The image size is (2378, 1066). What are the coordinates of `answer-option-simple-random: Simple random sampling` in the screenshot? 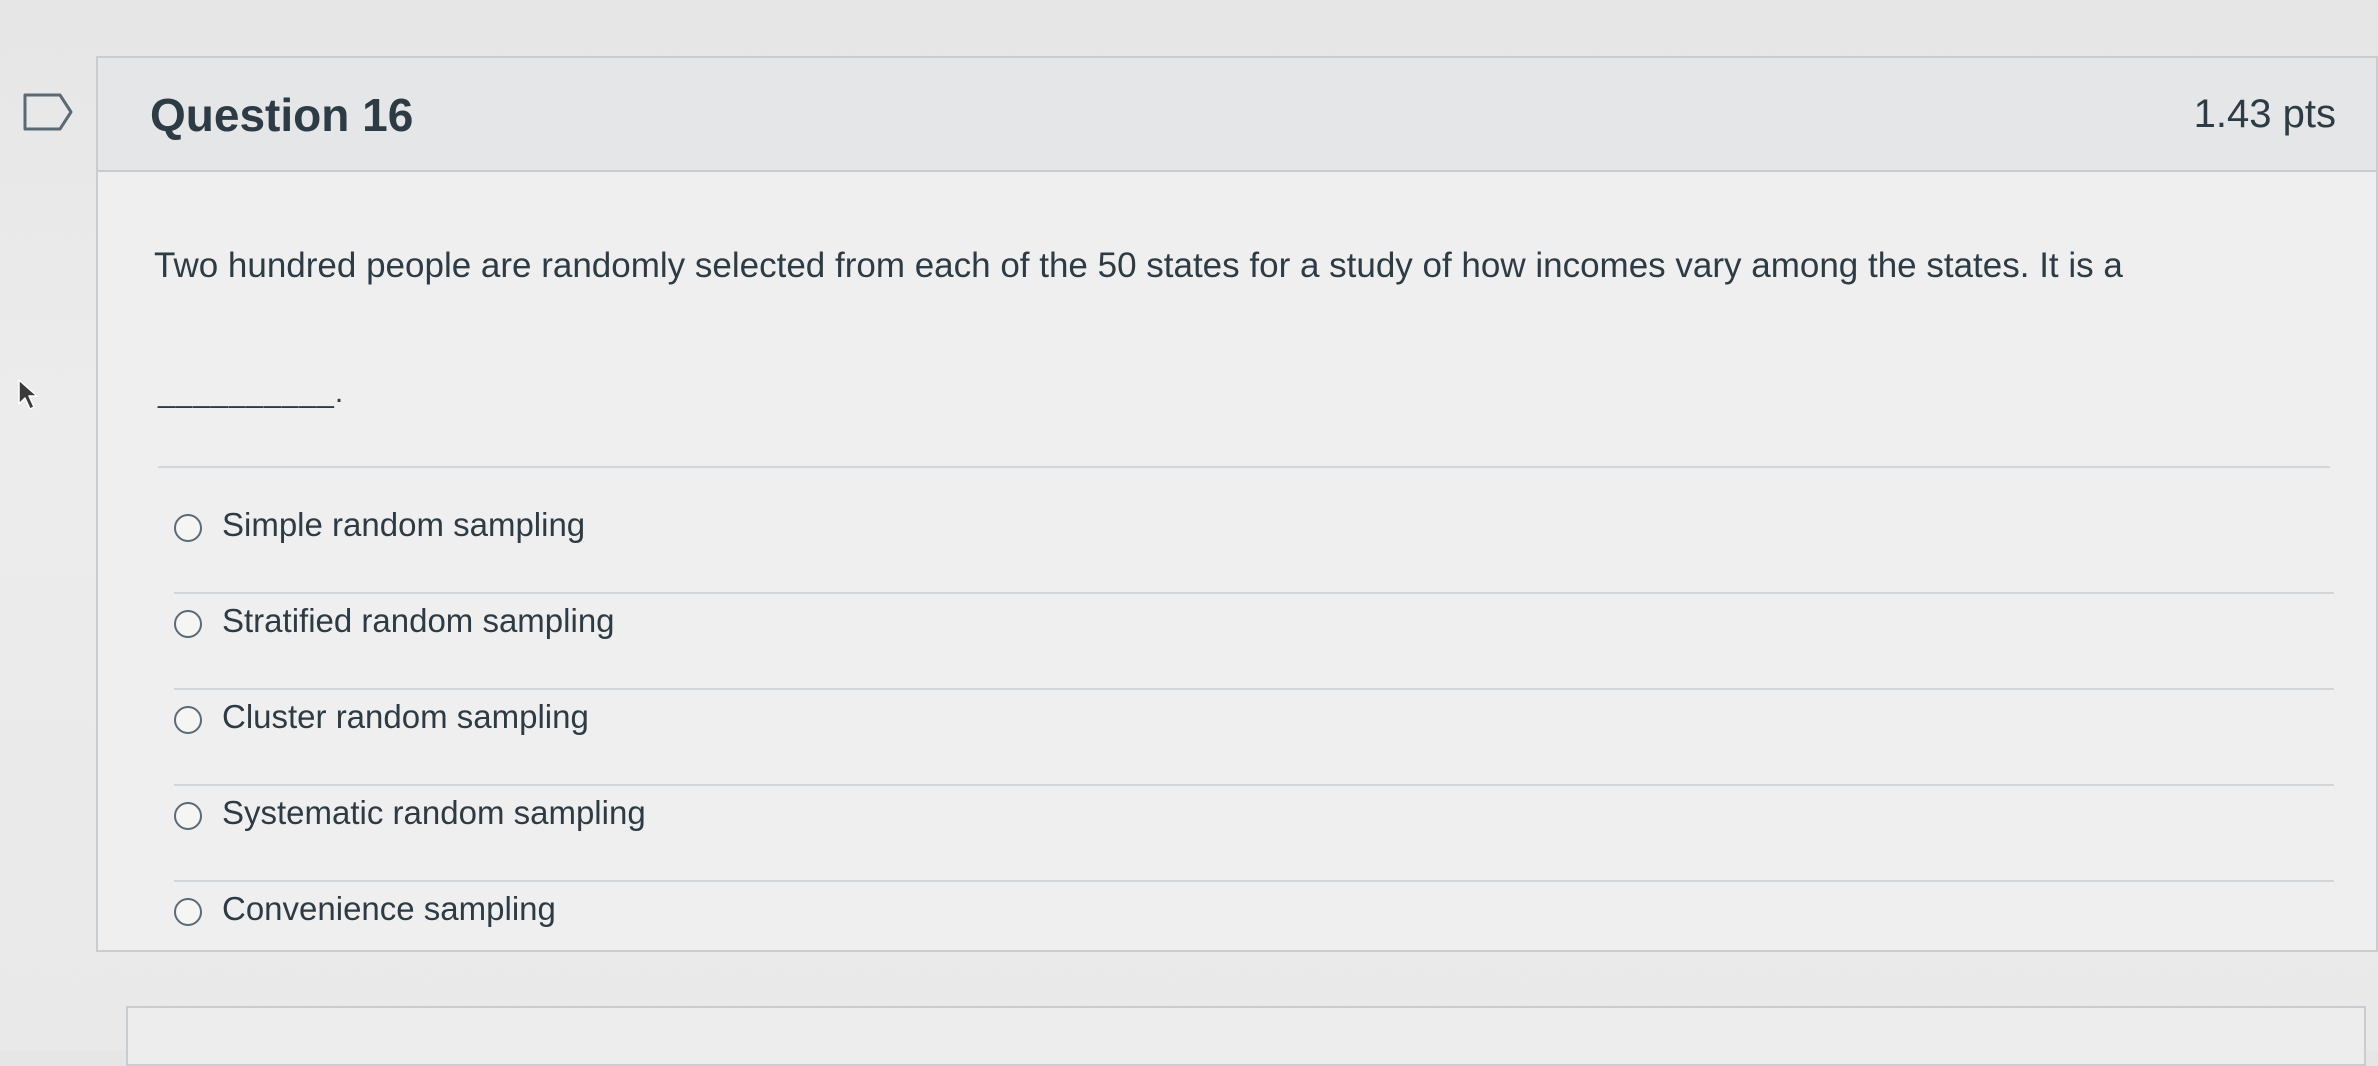 It's located at (1254, 546).